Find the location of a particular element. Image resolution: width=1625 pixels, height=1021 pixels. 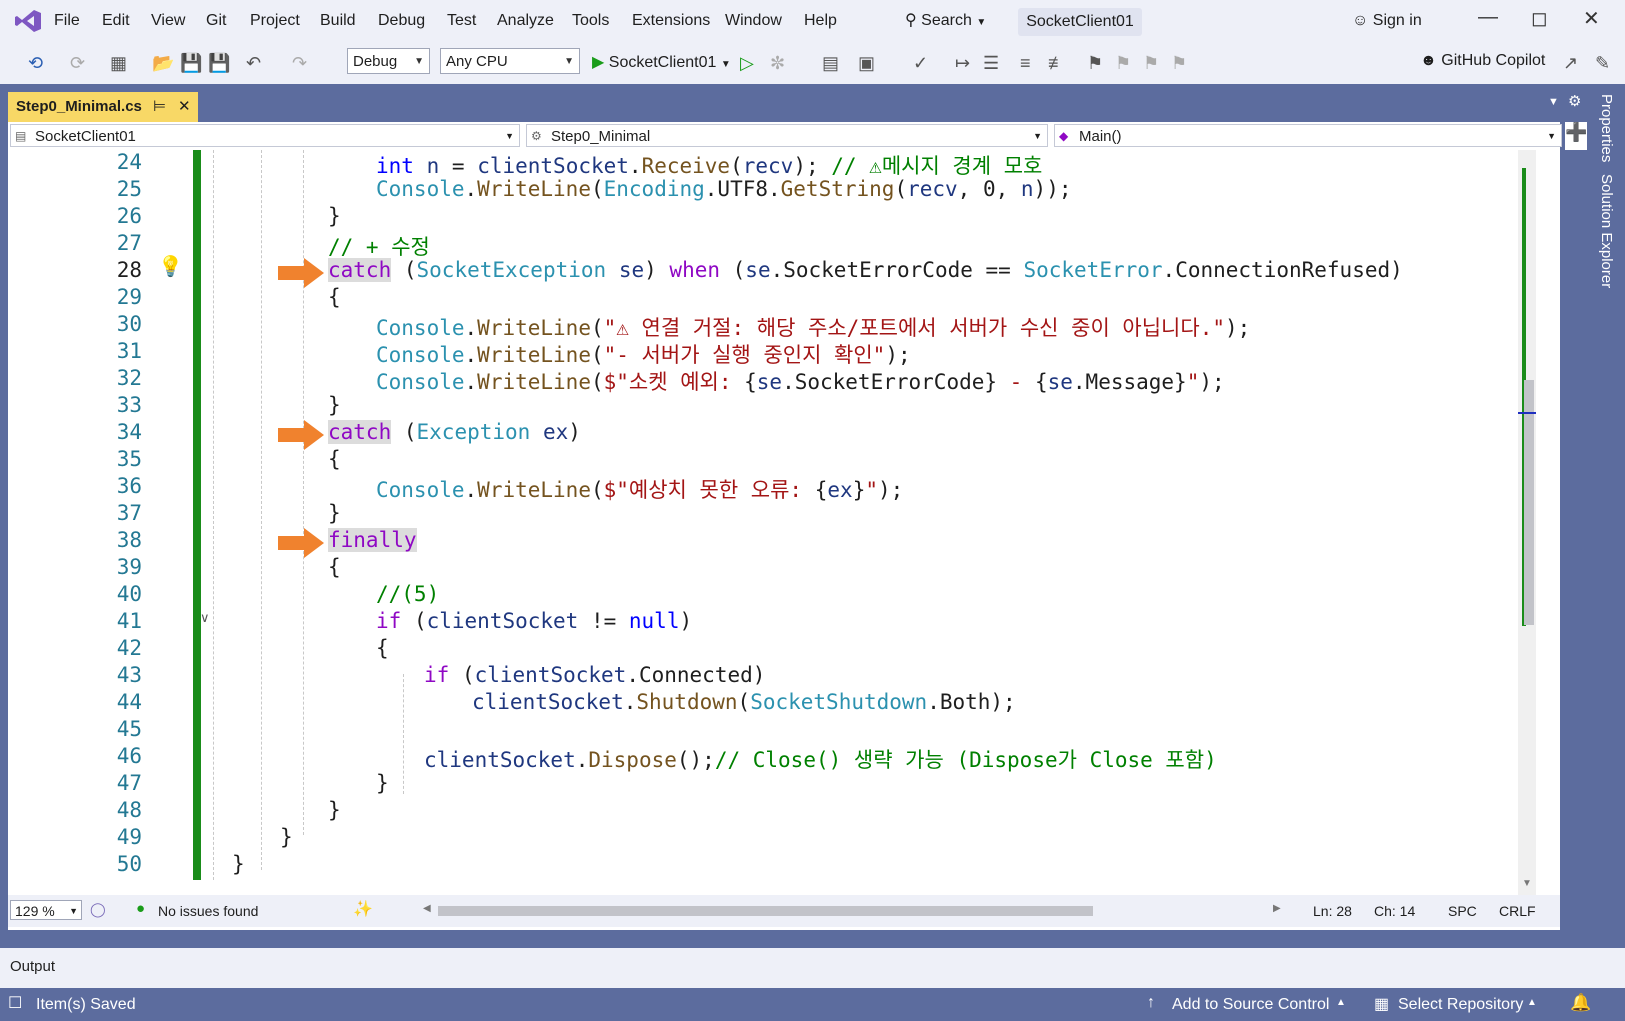

spell-check-icon: ✓ is located at coordinates (920, 63).